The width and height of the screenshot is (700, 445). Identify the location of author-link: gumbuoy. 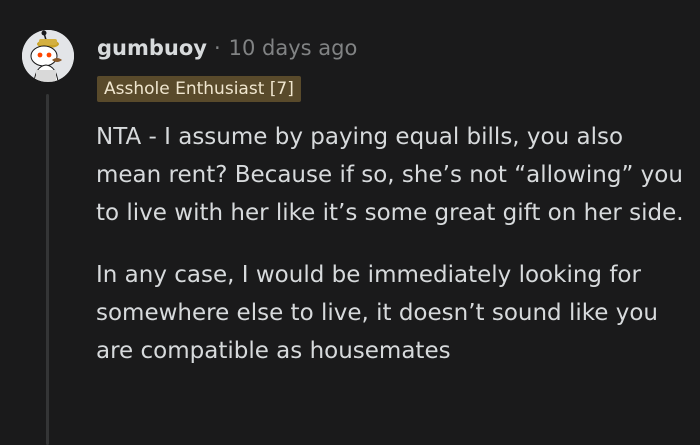
(152, 48).